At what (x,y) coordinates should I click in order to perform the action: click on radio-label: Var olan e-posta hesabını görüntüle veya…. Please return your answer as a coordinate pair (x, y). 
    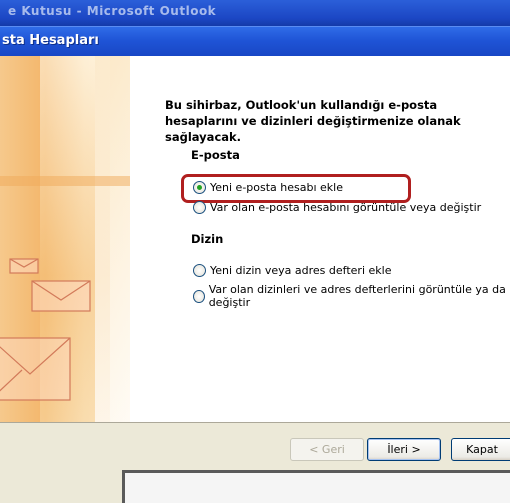
    Looking at the image, I should click on (346, 207).